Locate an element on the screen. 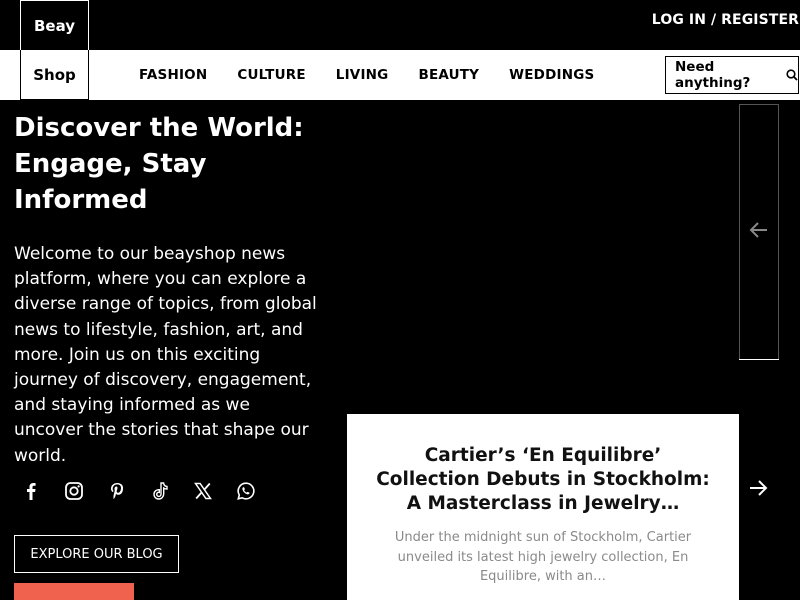  nav-links: FASHION CULTURE LIVING BEAUTY WEDDINGS is located at coordinates (381, 75).